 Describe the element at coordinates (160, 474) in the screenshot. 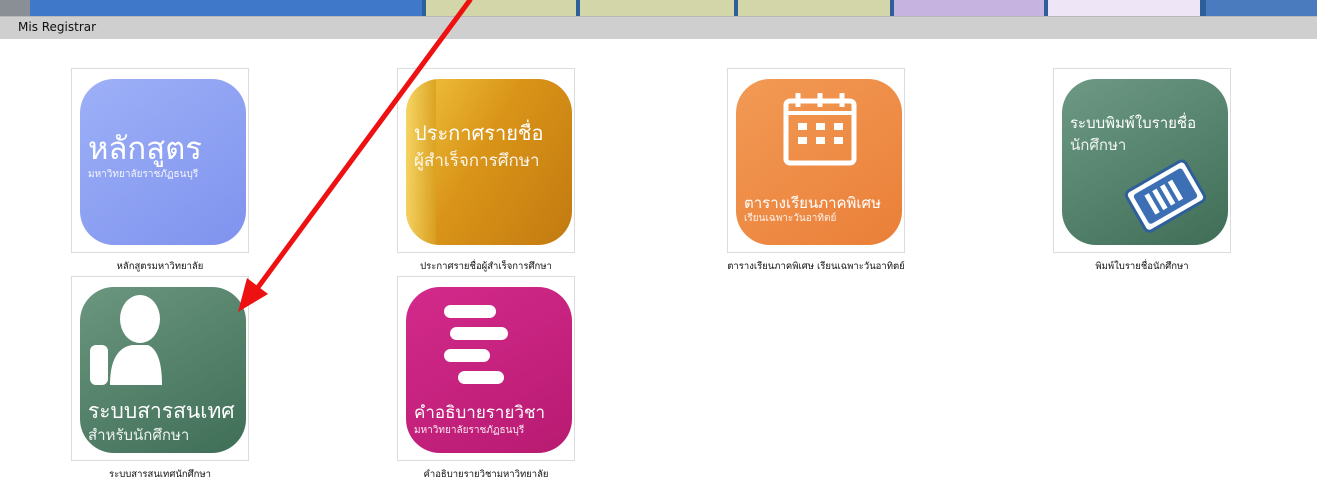

I see `tile-caption: ระบบสารสนเทศนักศึกษา` at that location.